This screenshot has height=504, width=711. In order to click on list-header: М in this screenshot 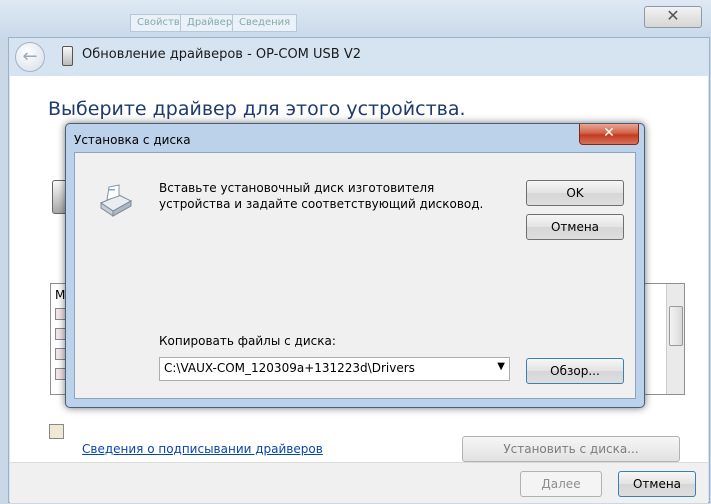, I will do `click(60, 295)`.